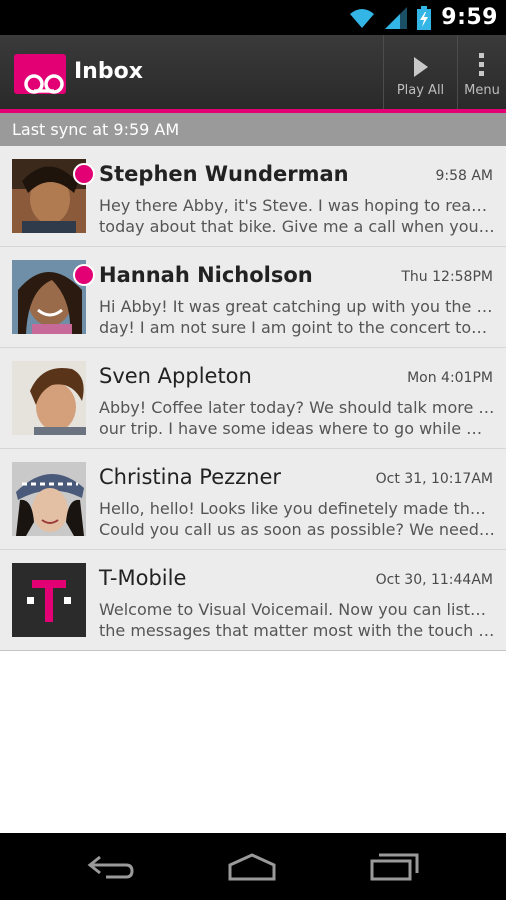 The width and height of the screenshot is (506, 900). What do you see at coordinates (434, 580) in the screenshot?
I see `message-time: Oct 30, 11:44AM` at bounding box center [434, 580].